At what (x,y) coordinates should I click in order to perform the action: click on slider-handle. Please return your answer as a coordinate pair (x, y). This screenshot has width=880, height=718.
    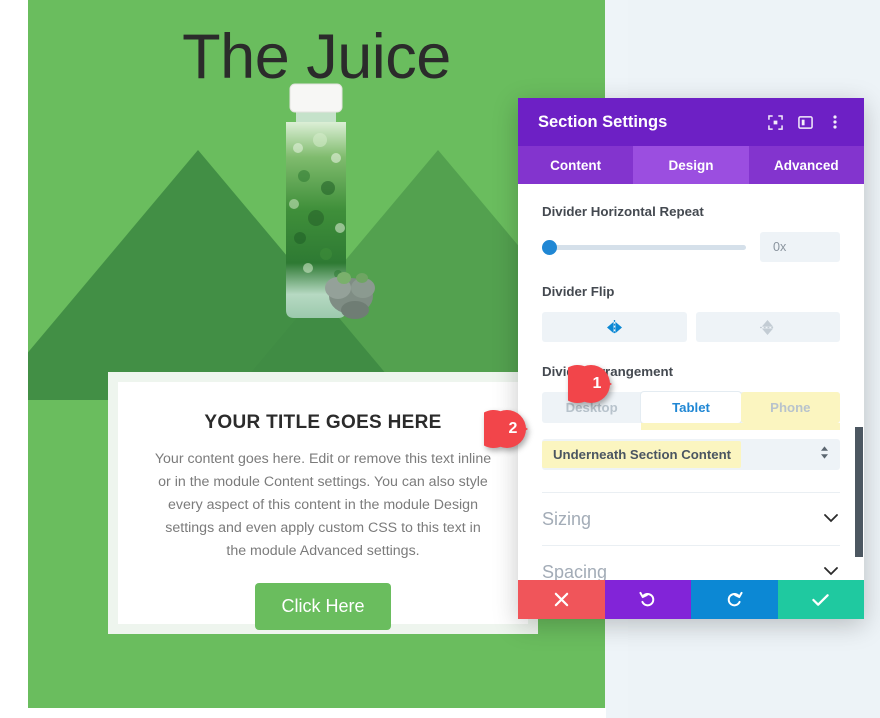
    Looking at the image, I should click on (549, 247).